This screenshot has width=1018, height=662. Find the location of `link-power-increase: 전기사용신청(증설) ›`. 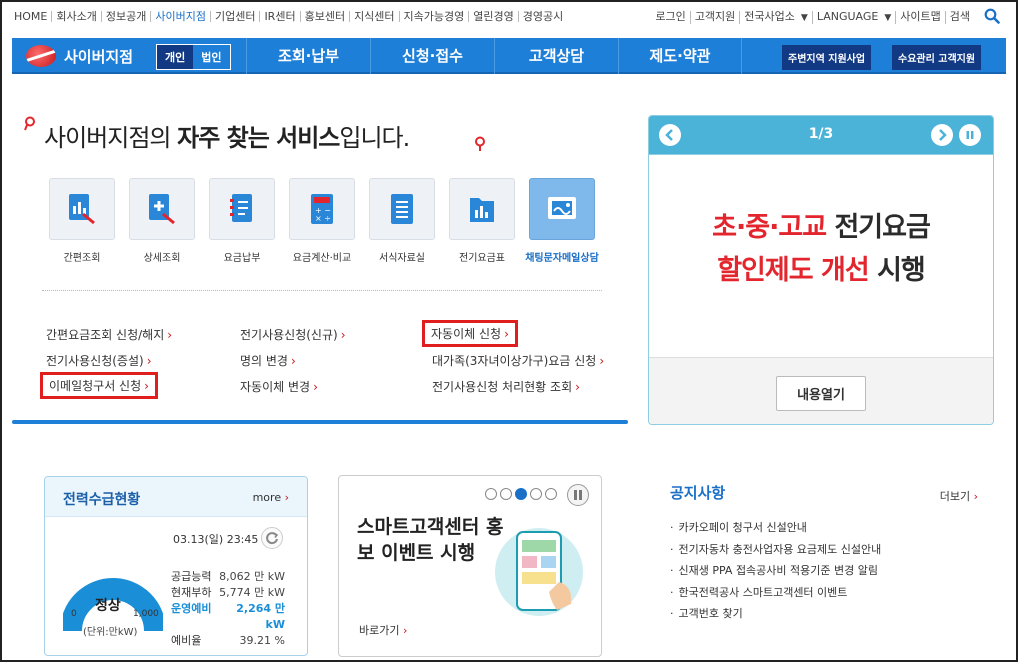

link-power-increase: 전기사용신청(증설) › is located at coordinates (99, 360).